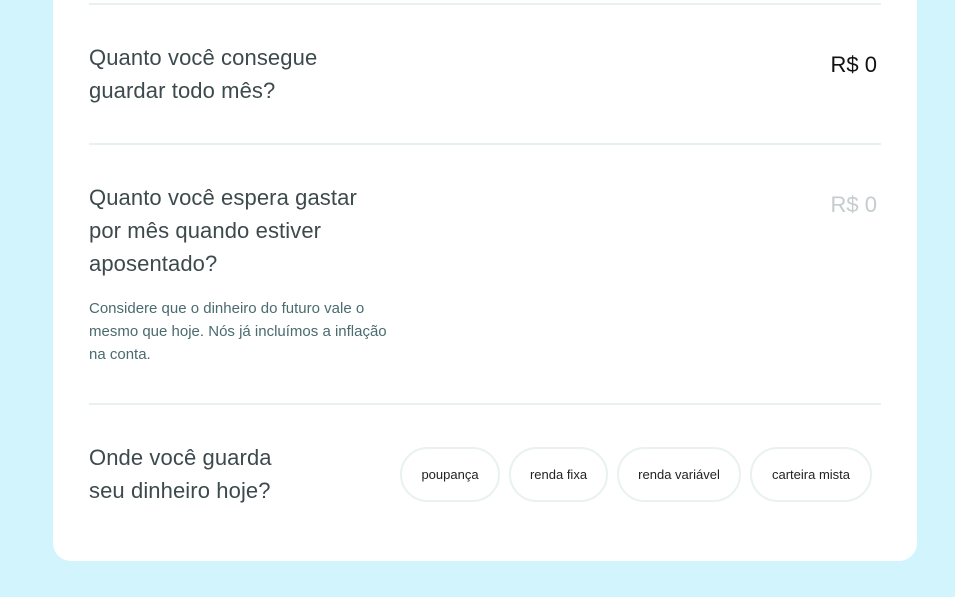 This screenshot has width=955, height=597. What do you see at coordinates (120, 354) in the screenshot?
I see `hint-line: na conta.` at bounding box center [120, 354].